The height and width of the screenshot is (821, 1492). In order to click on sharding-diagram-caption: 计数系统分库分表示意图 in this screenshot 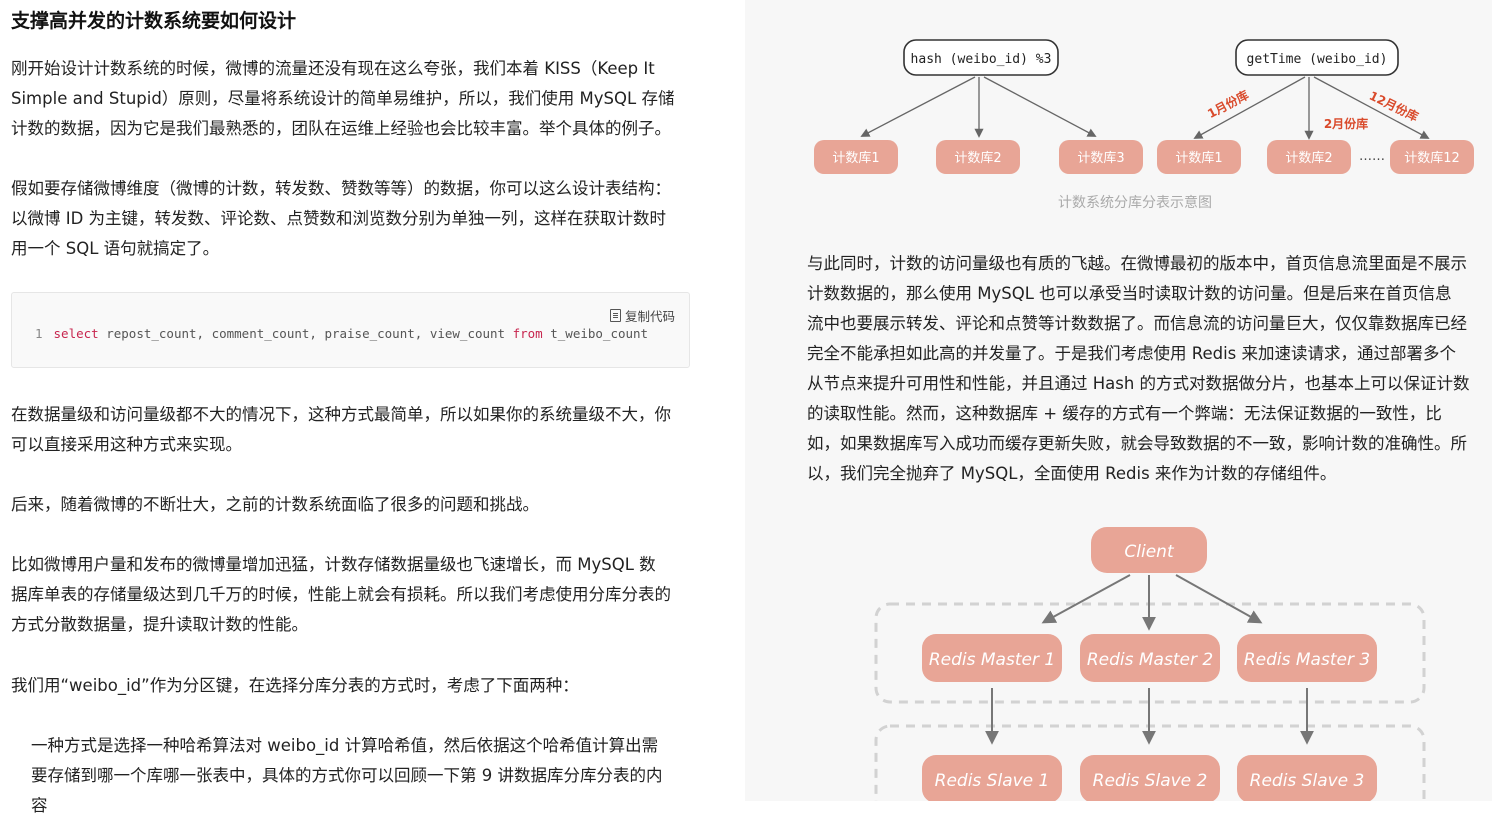, I will do `click(1135, 203)`.